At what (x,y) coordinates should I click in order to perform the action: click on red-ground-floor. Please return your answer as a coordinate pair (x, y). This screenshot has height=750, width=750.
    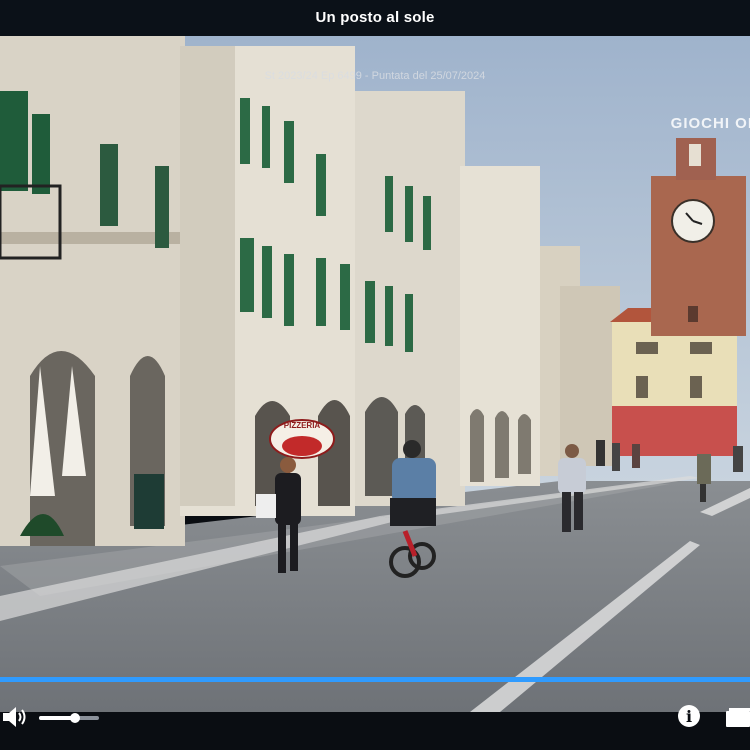
    Looking at the image, I should click on (674, 431).